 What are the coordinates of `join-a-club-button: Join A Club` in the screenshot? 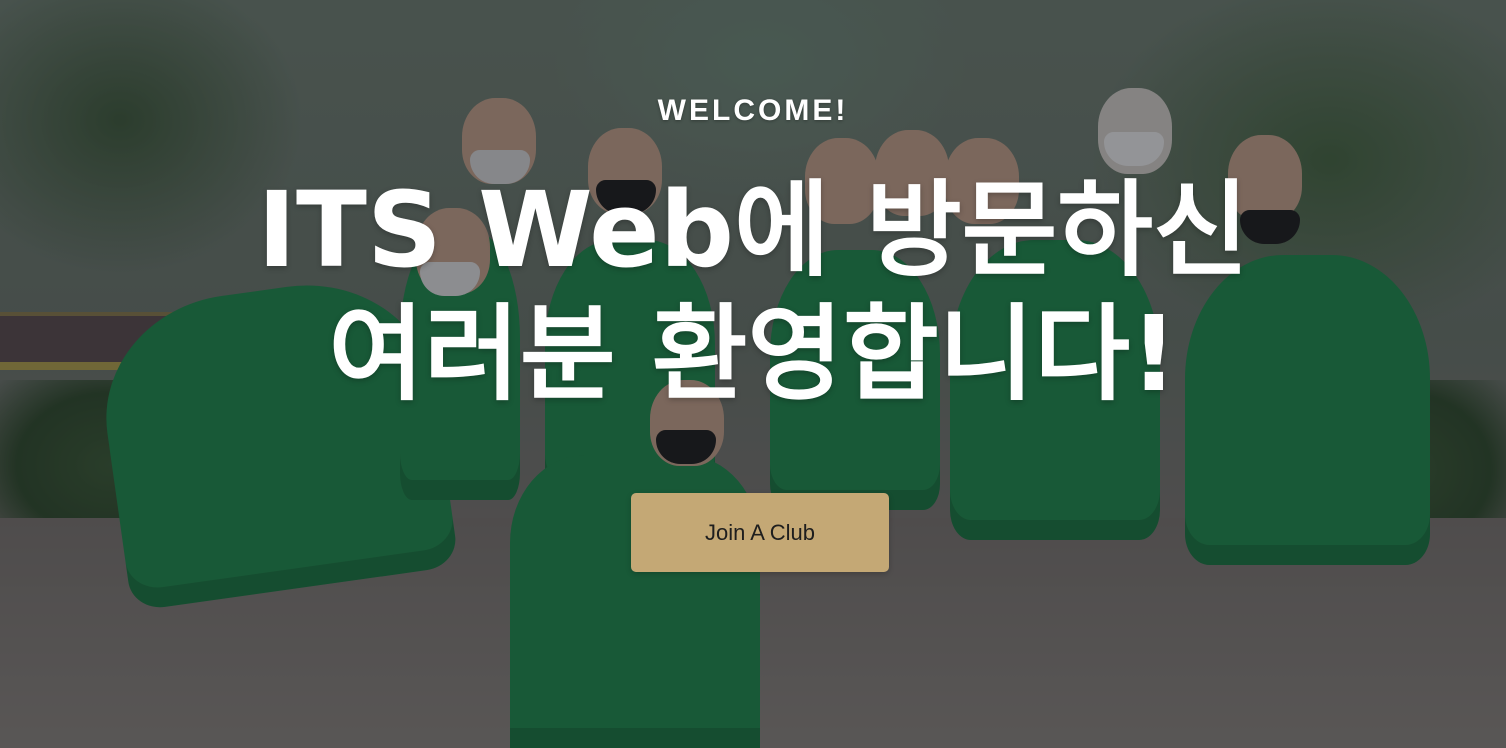 It's located at (760, 532).